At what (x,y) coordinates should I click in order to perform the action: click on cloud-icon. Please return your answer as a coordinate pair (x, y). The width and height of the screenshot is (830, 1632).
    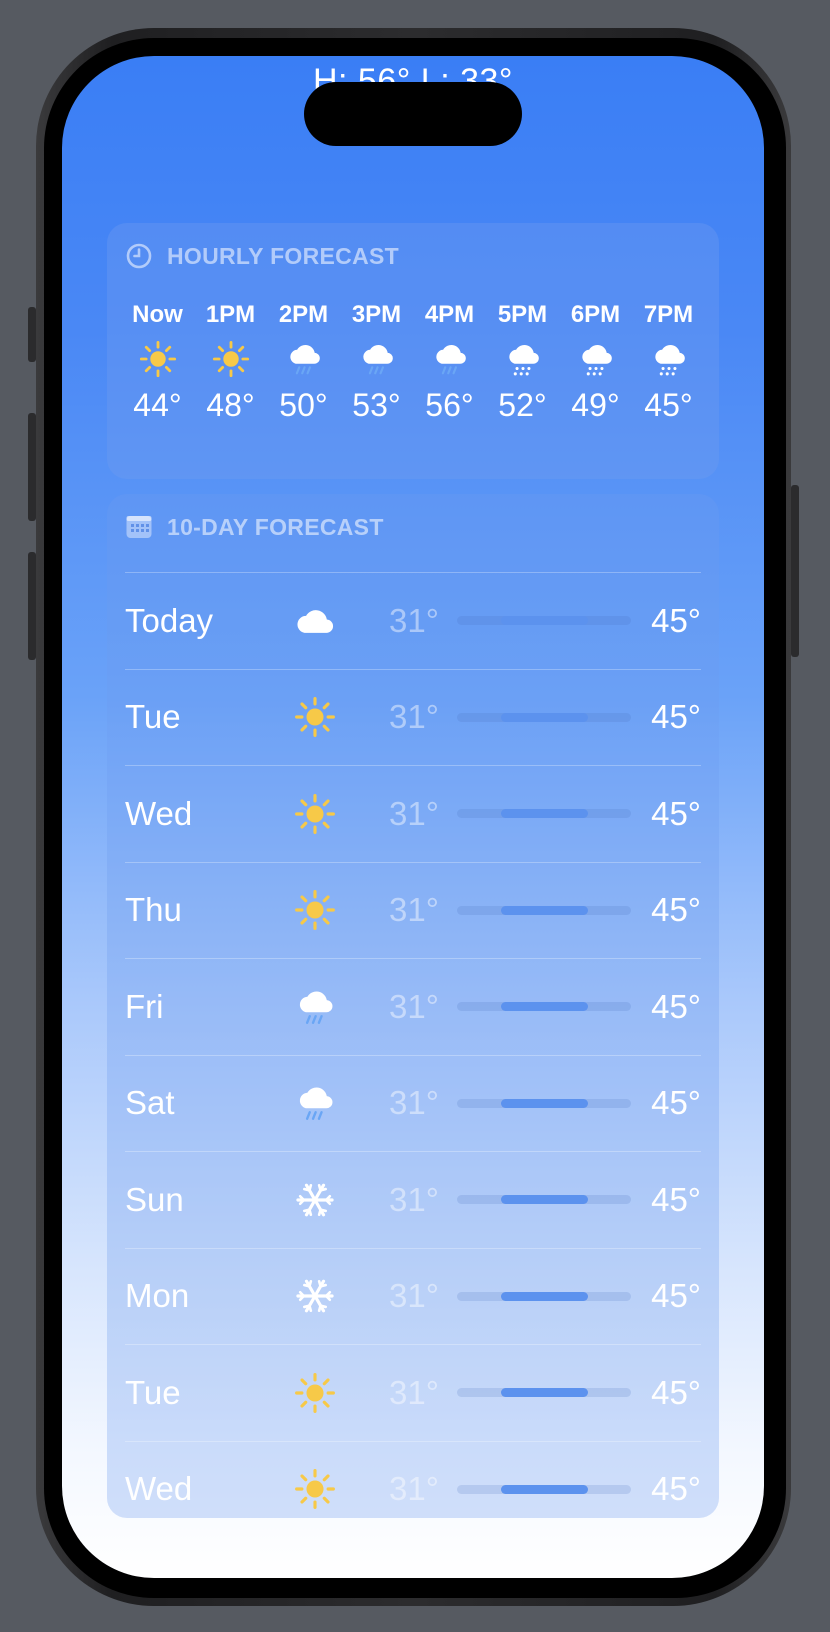
    Looking at the image, I should click on (315, 621).